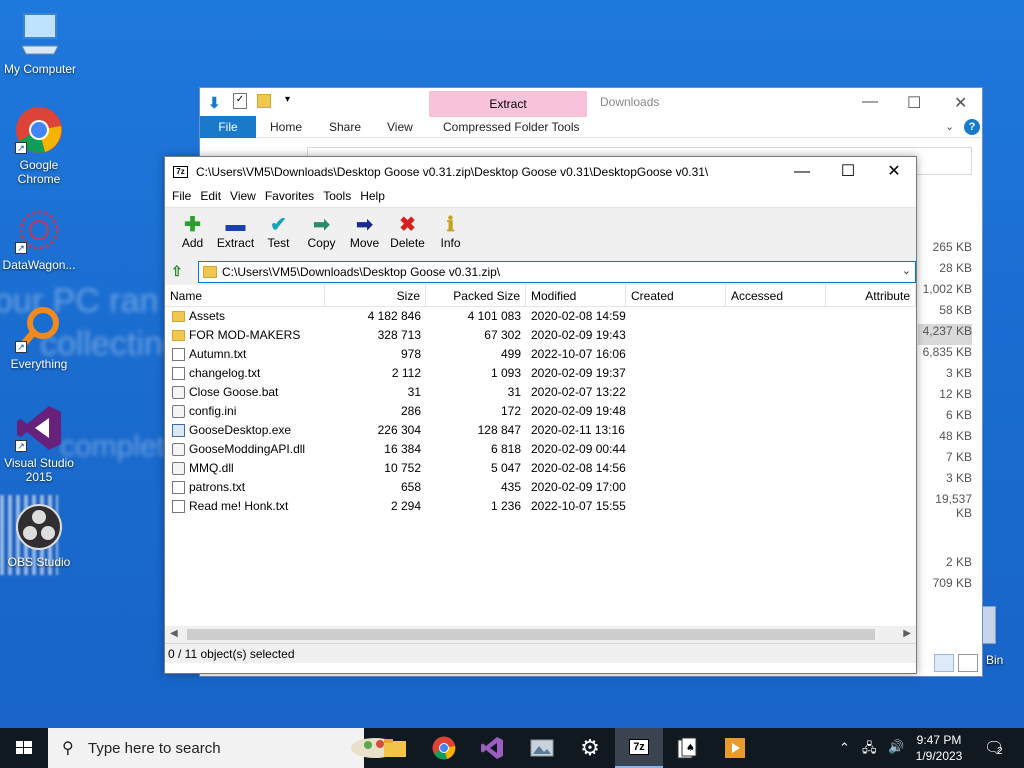  Describe the element at coordinates (676, 487) in the screenshot. I see `file-created` at that location.